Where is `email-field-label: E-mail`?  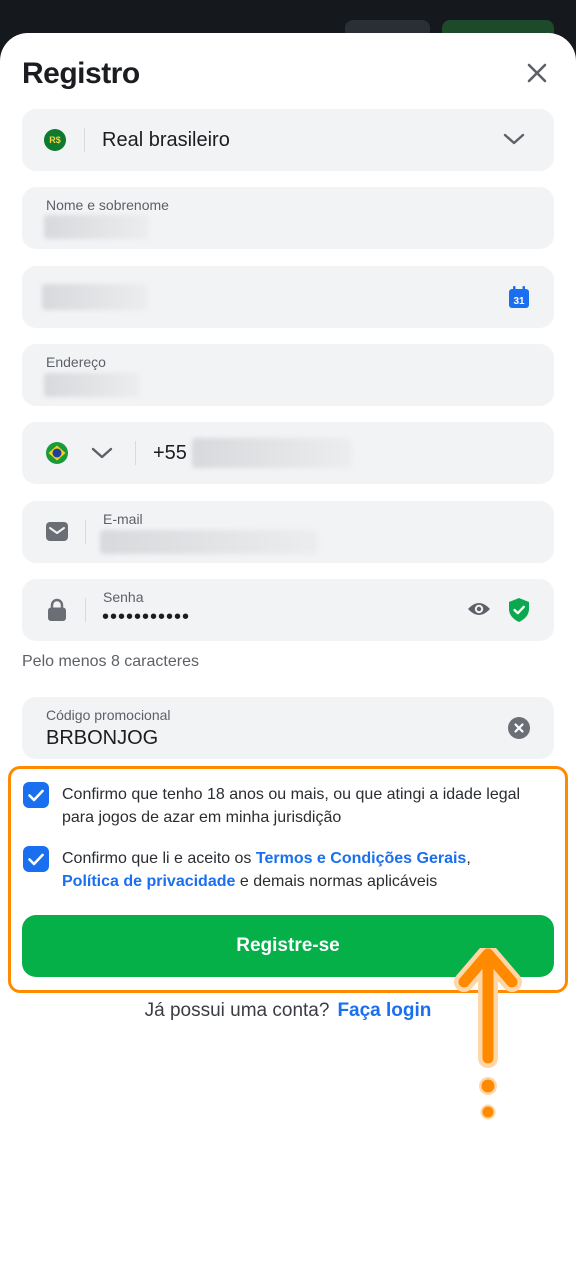
email-field-label: E-mail is located at coordinates (123, 519).